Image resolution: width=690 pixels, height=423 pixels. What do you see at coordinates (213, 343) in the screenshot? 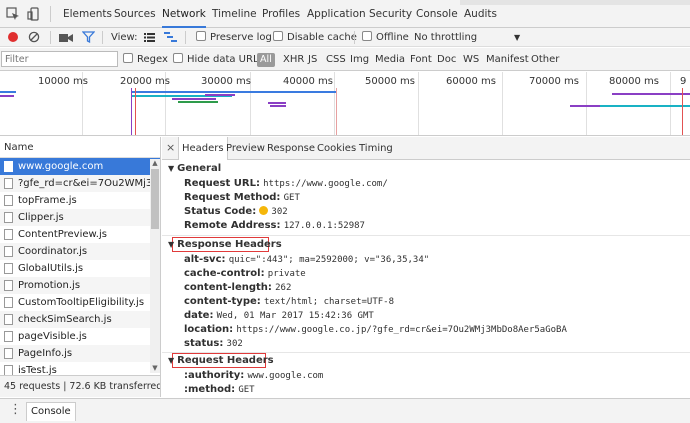
I see `response-header-row: status: 302` at bounding box center [213, 343].